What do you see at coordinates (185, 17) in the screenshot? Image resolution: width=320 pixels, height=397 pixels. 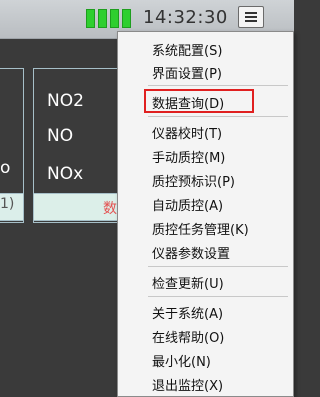 I see `clock: 14:32:30` at bounding box center [185, 17].